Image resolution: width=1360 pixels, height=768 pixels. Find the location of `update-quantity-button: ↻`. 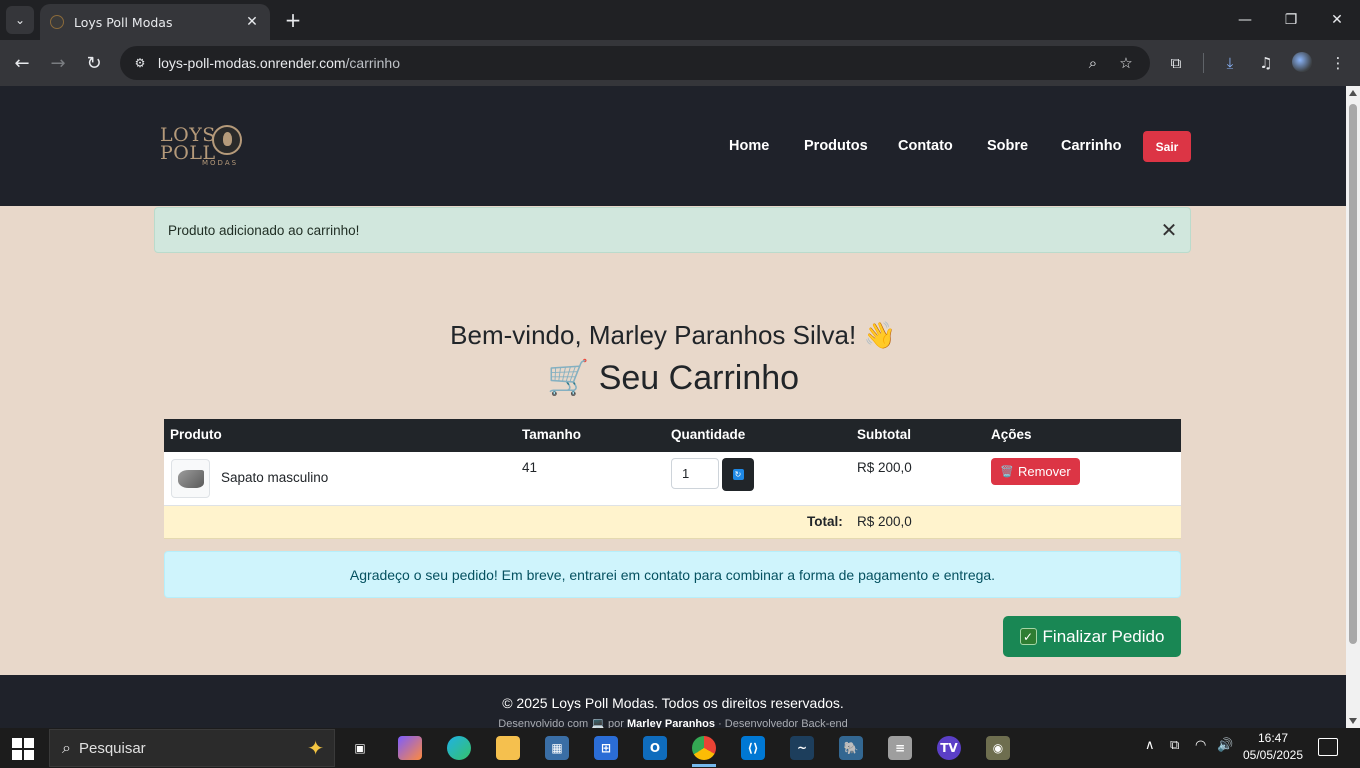

update-quantity-button: ↻ is located at coordinates (738, 474).